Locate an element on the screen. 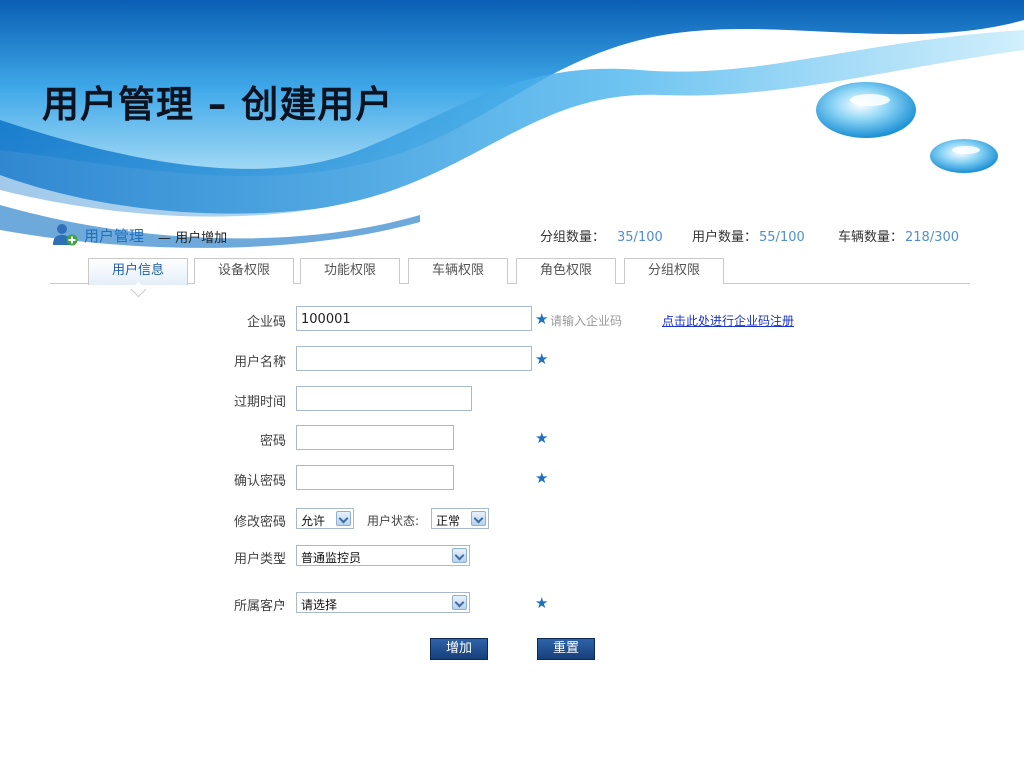  tab-role-permissions: 角色权限 is located at coordinates (566, 271).